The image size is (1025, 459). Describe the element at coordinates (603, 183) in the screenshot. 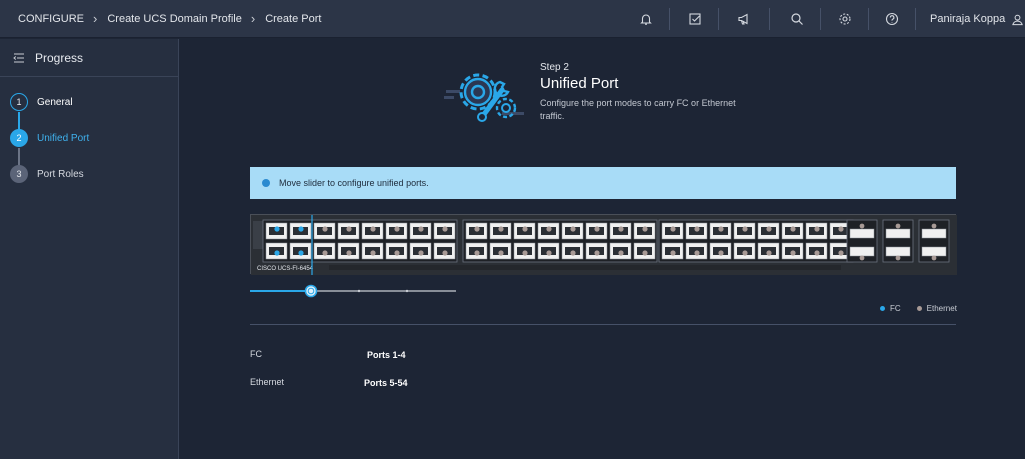

I see `info-banner: Move slider to configure unified ports.` at that location.